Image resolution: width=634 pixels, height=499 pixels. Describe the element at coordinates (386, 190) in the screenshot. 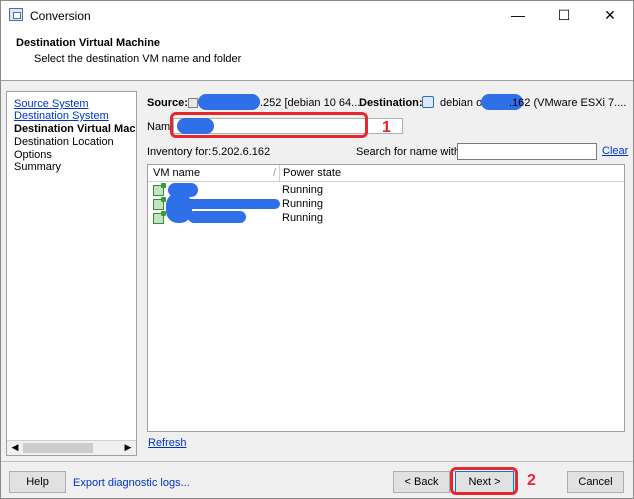

I see `table-row: Running` at that location.